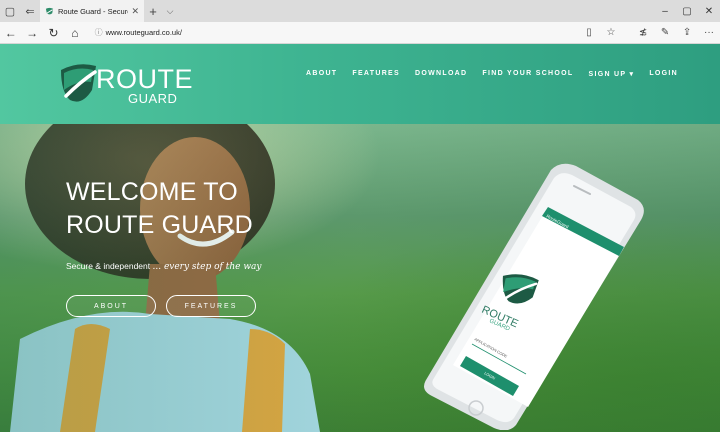 The height and width of the screenshot is (432, 720). I want to click on nav-about: ABOUT, so click(321, 74).